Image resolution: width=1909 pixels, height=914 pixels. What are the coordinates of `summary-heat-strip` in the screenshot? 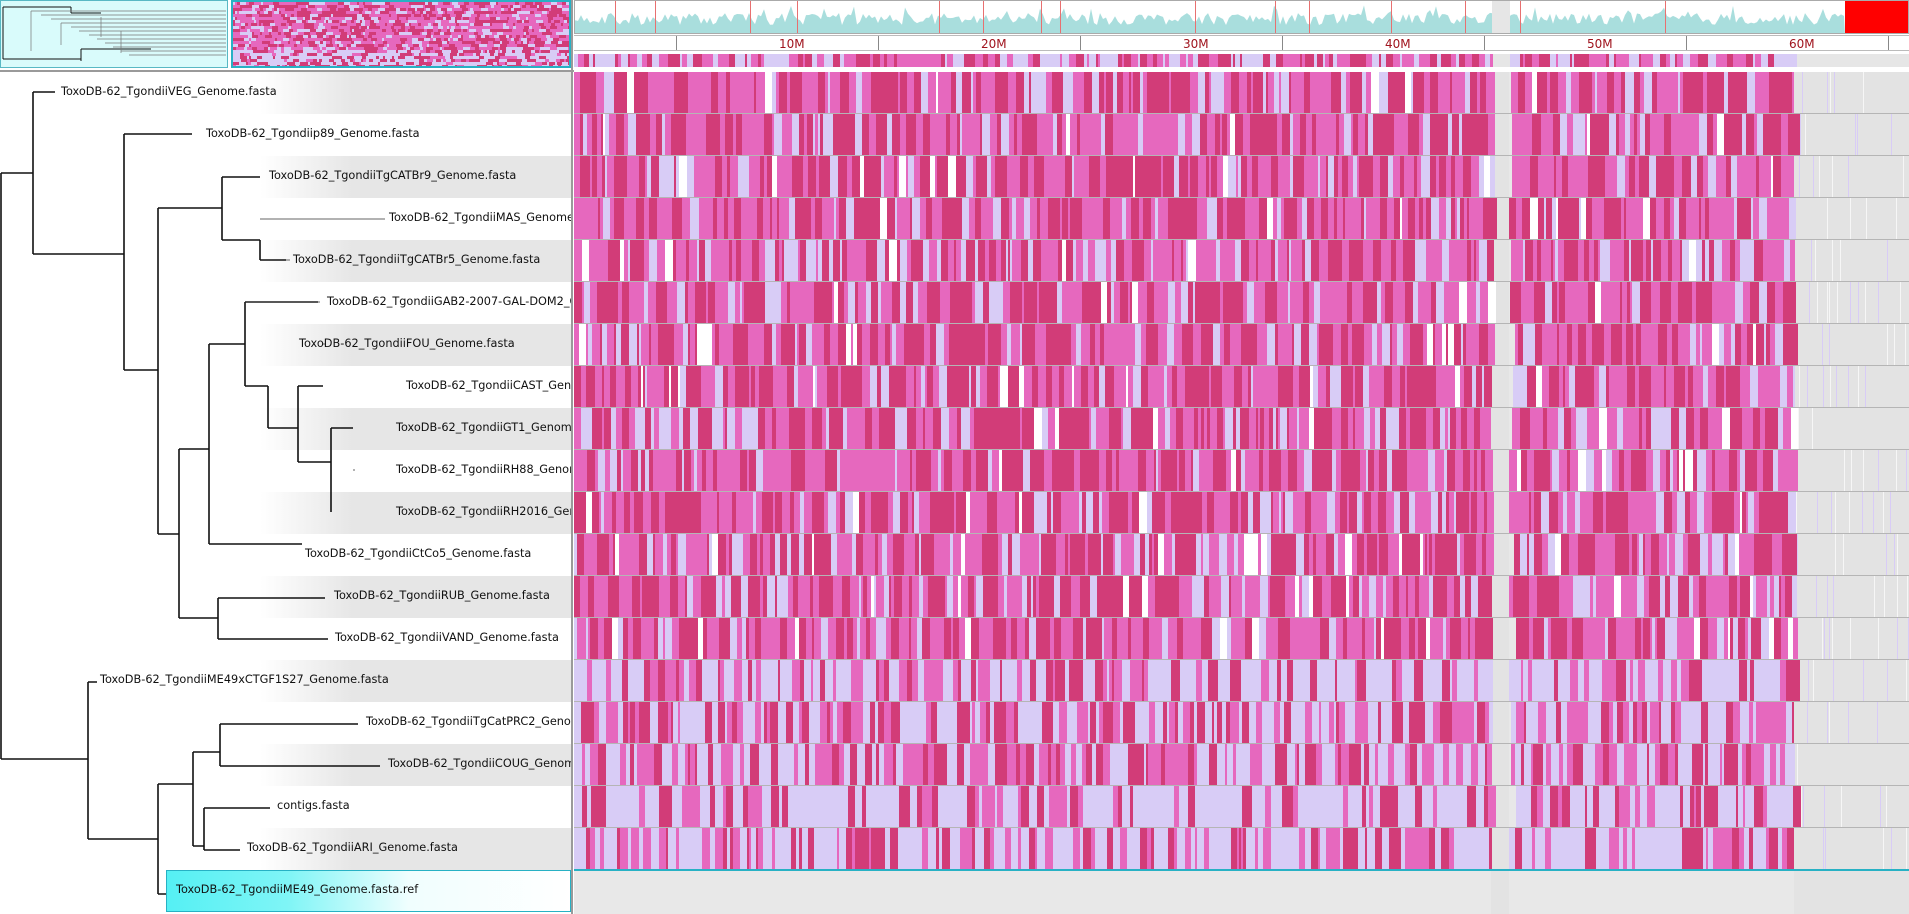 It's located at (1241, 60).